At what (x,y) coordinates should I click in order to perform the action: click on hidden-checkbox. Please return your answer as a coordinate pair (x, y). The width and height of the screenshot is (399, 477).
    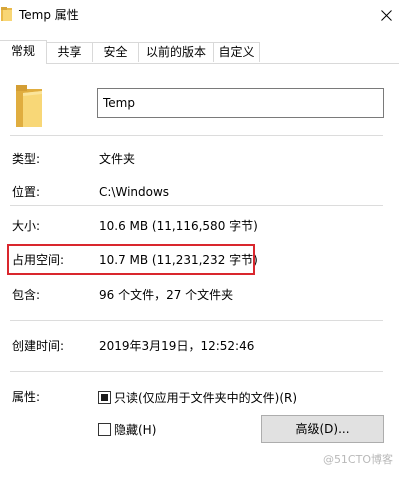
    Looking at the image, I should click on (104, 429).